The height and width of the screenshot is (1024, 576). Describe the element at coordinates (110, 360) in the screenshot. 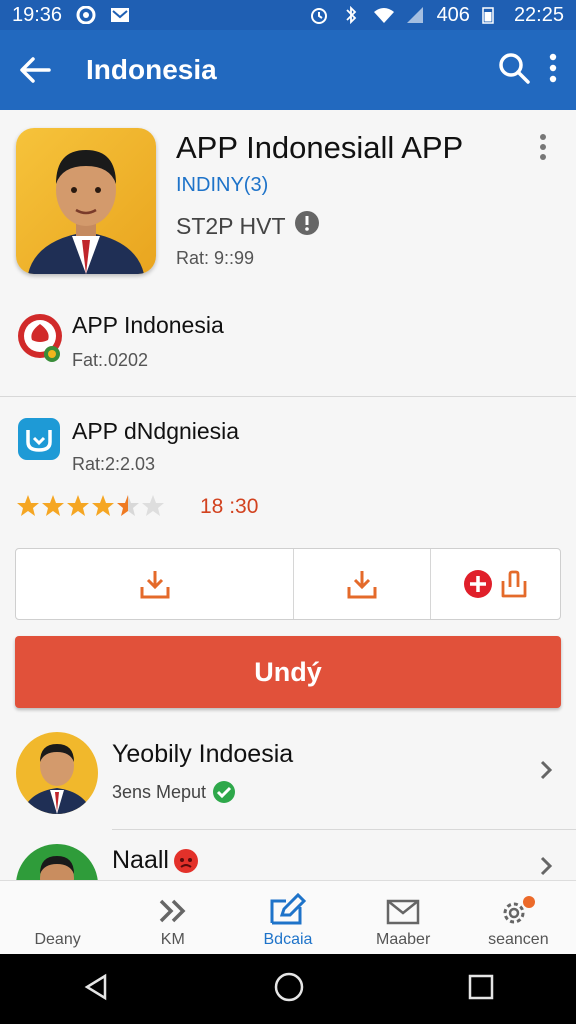

I see `row-subtitle: Fat:.0202` at that location.